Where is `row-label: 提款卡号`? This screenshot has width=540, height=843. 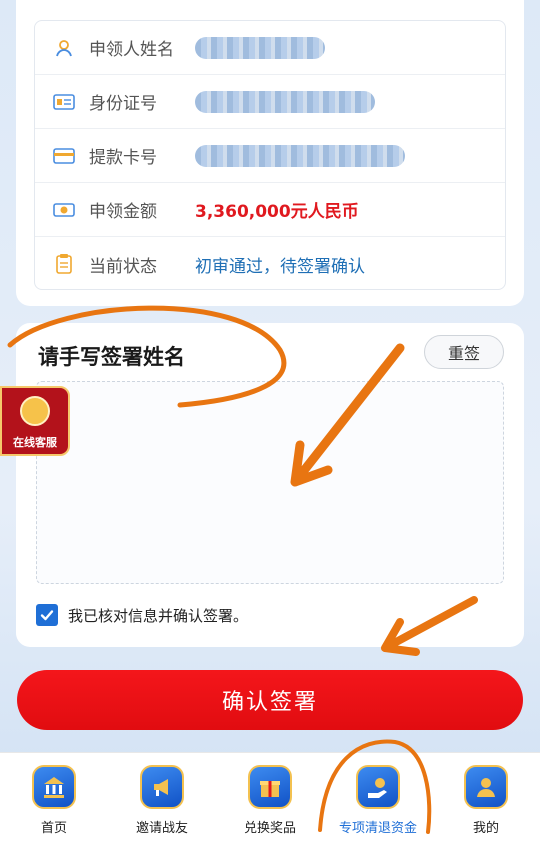
row-label: 提款卡号 is located at coordinates (123, 158).